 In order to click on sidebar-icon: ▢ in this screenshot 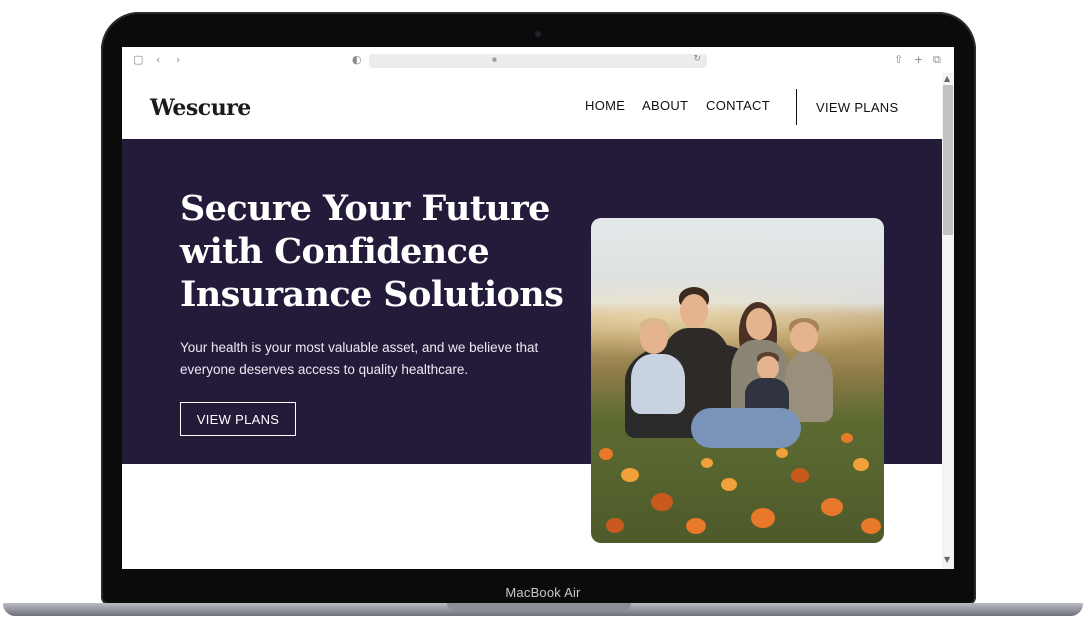, I will do `click(138, 60)`.